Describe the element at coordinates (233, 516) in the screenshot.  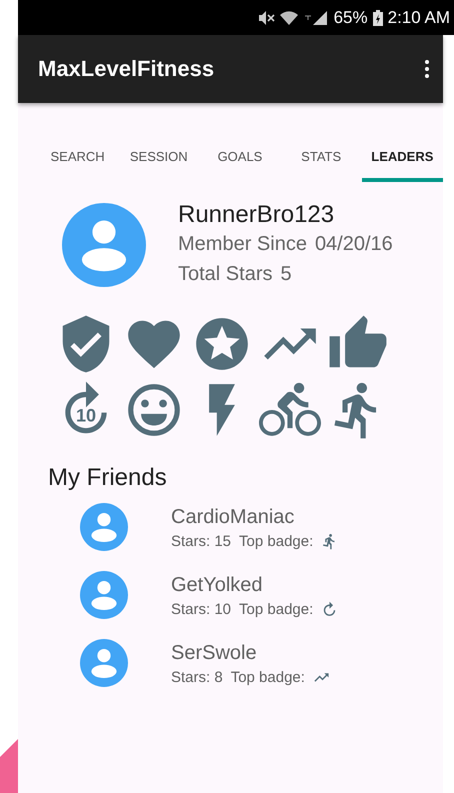
I see `friend-name: CardioManiac` at that location.